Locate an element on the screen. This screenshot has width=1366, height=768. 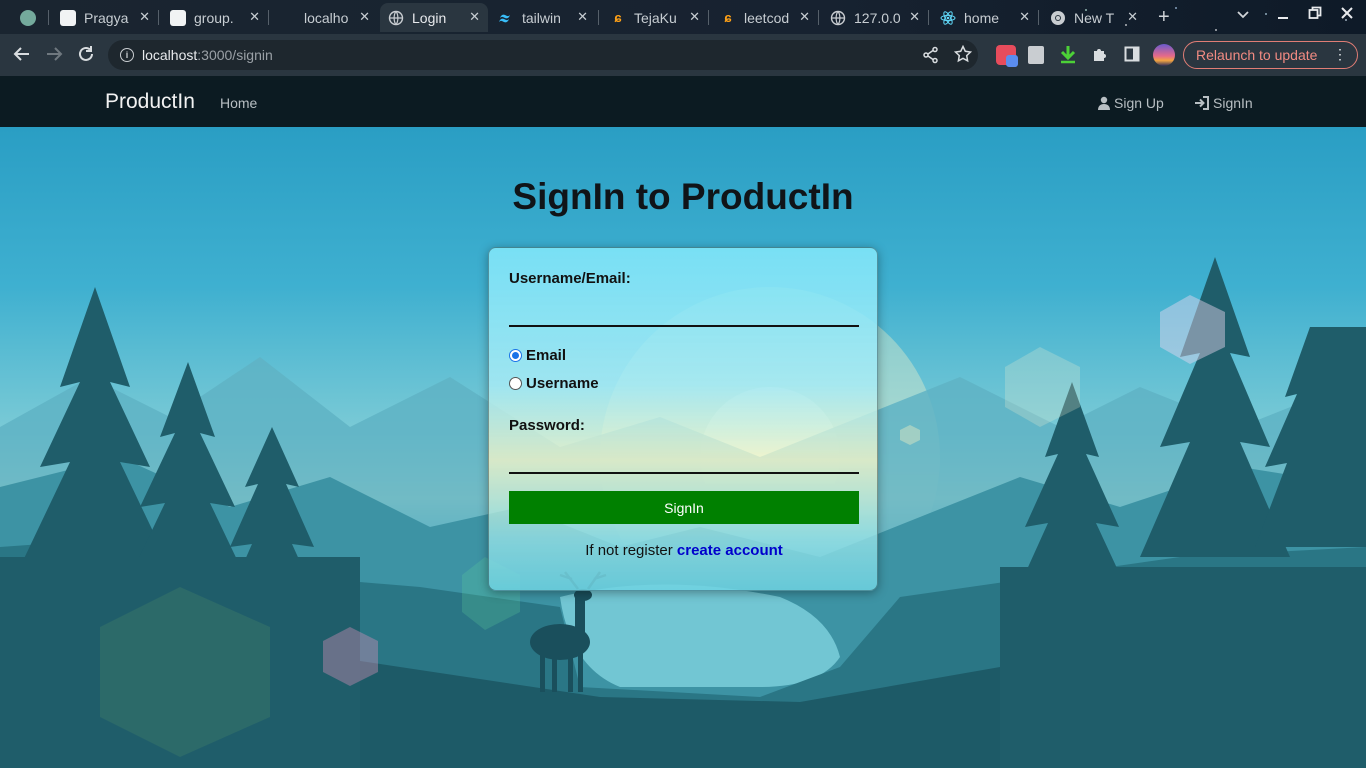
tailwind-icon is located at coordinates (506, 18).